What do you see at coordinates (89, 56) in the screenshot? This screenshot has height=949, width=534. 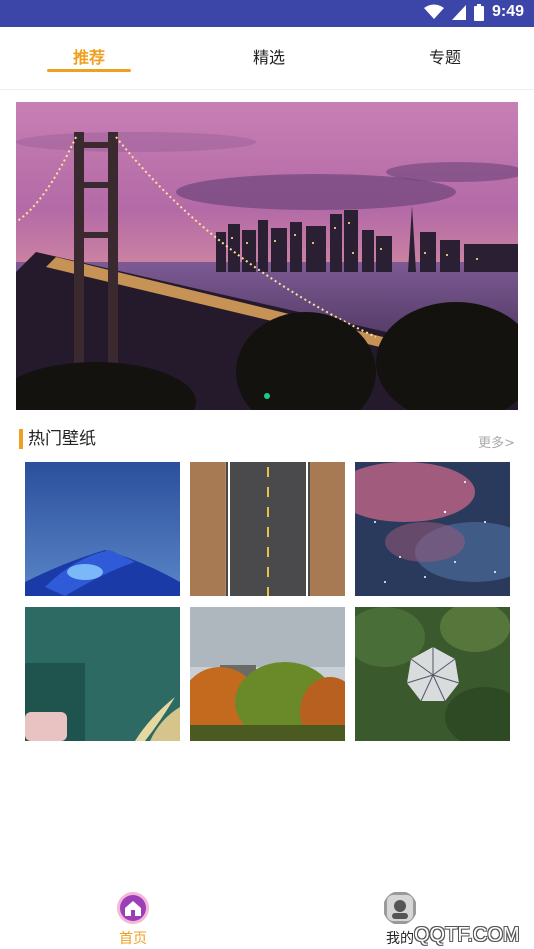 I see `tab-recommend: 推荐` at bounding box center [89, 56].